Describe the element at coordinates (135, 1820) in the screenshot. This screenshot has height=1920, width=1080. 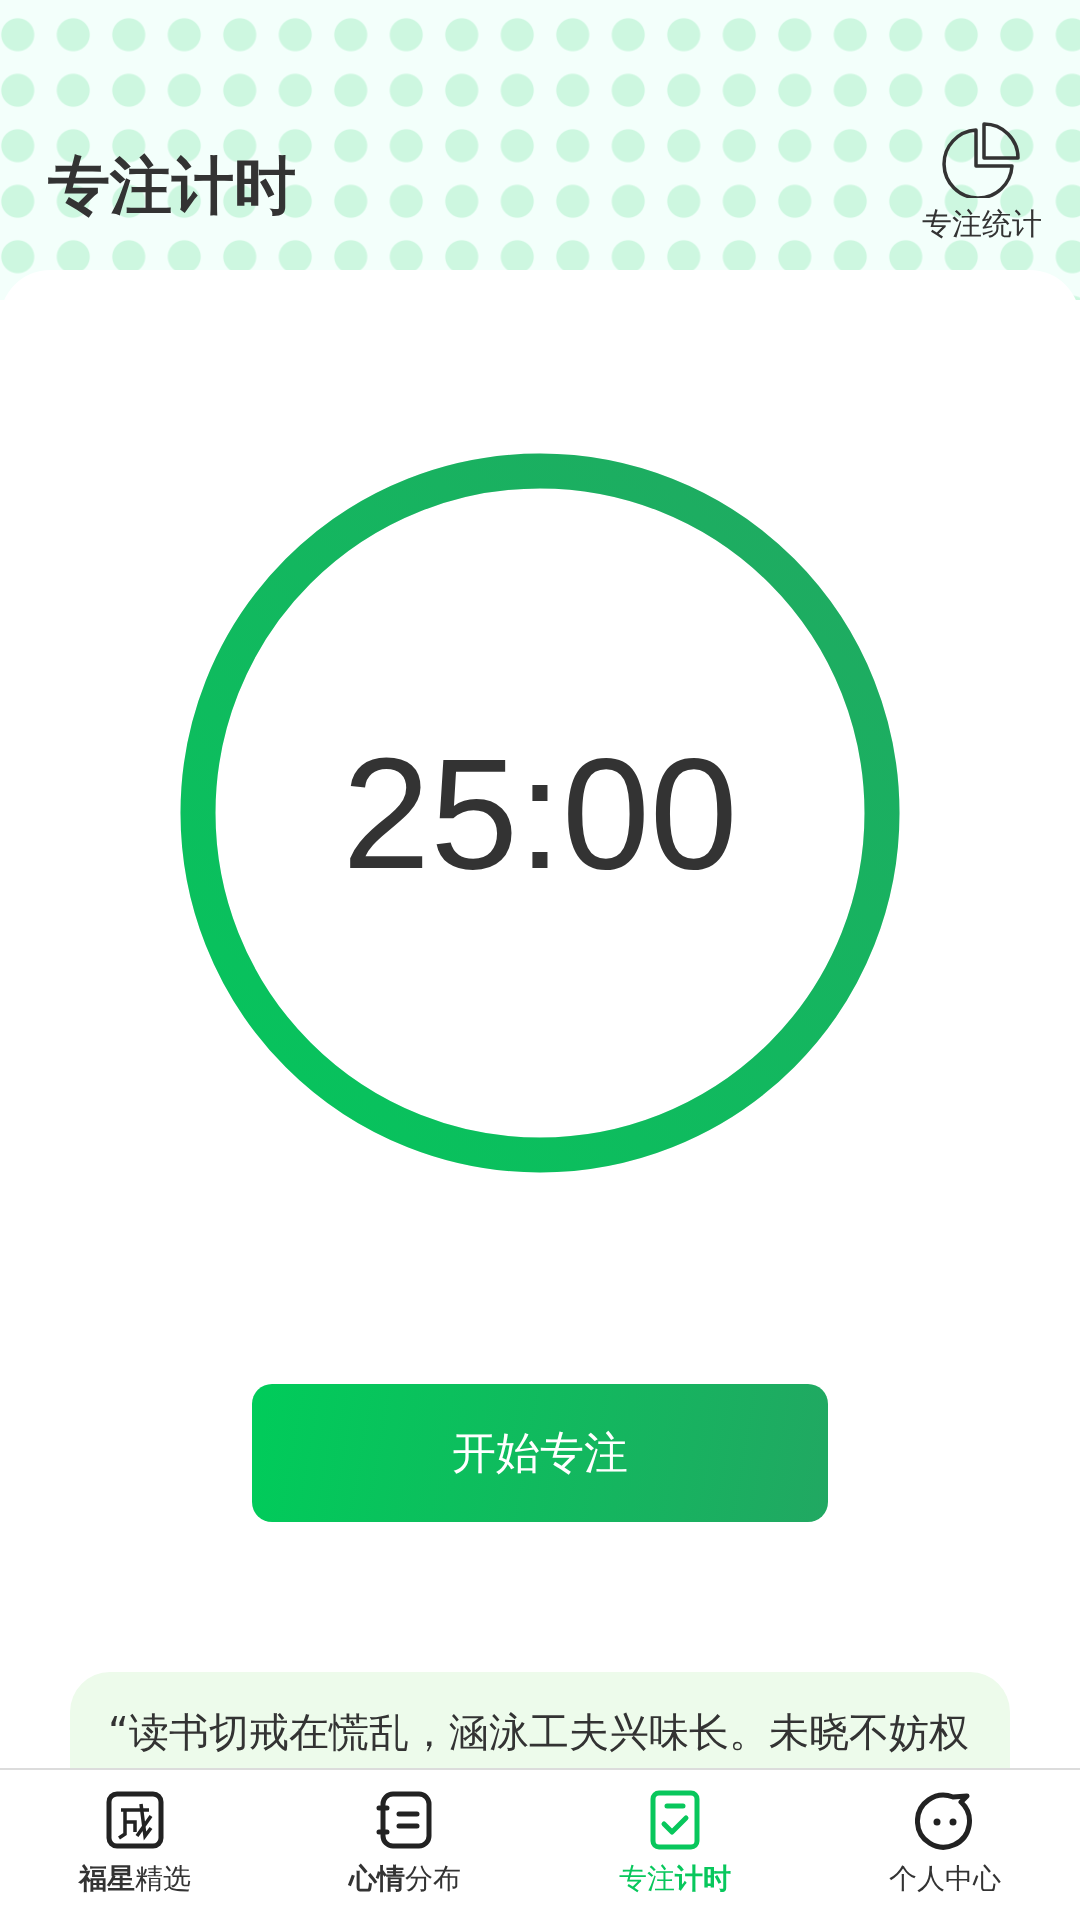
I see `character-tile-icon` at that location.